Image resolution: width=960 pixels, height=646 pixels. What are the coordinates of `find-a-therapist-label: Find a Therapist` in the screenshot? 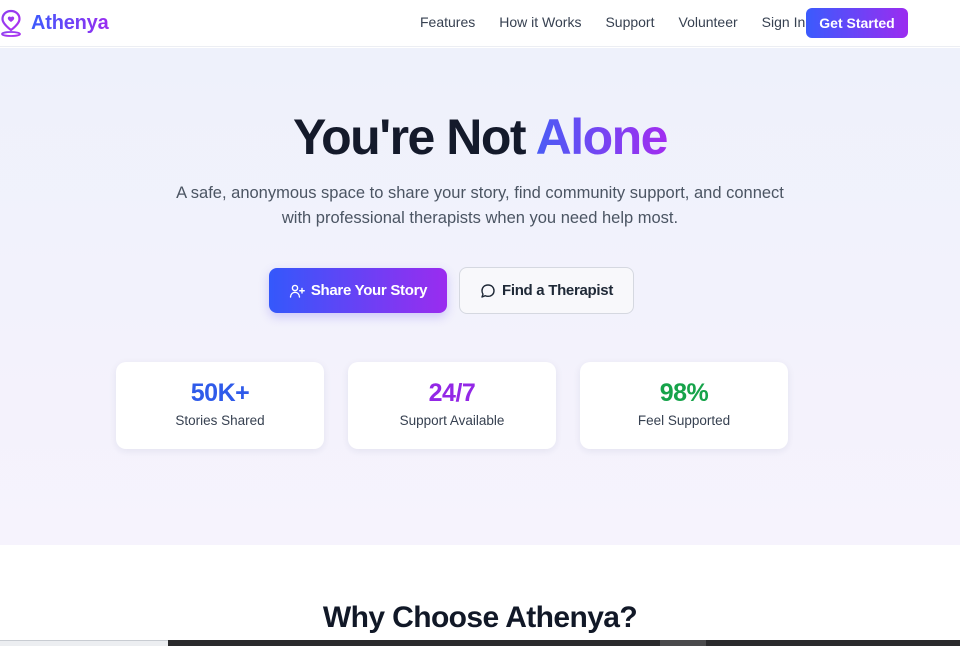 It's located at (557, 290).